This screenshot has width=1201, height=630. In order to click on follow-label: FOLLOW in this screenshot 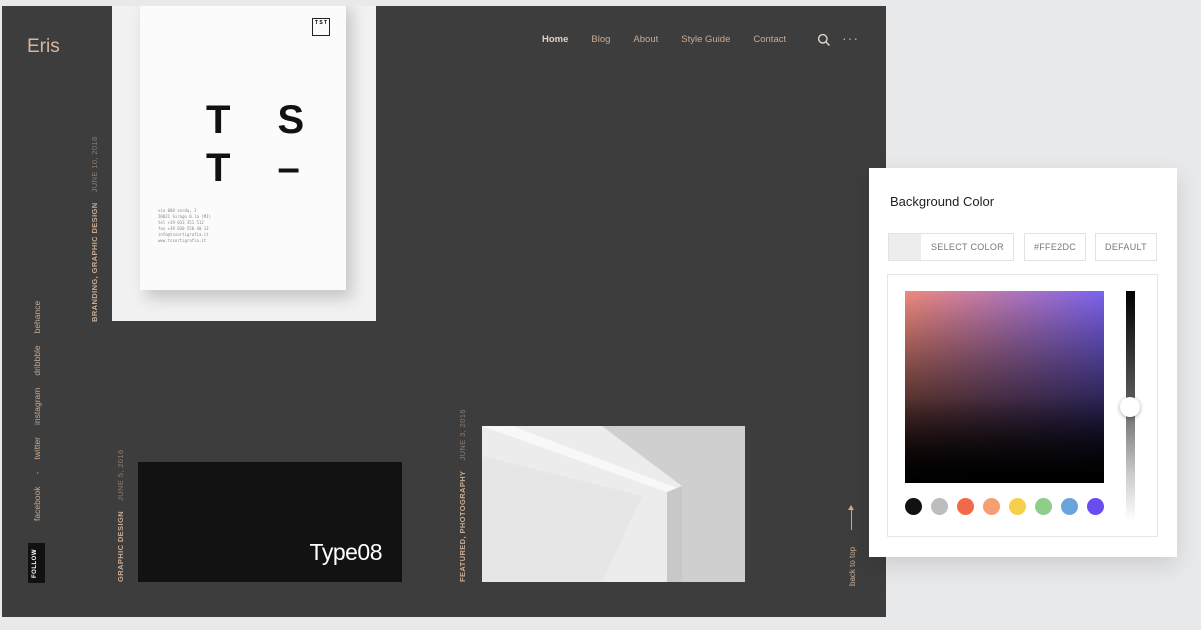, I will do `click(35, 563)`.